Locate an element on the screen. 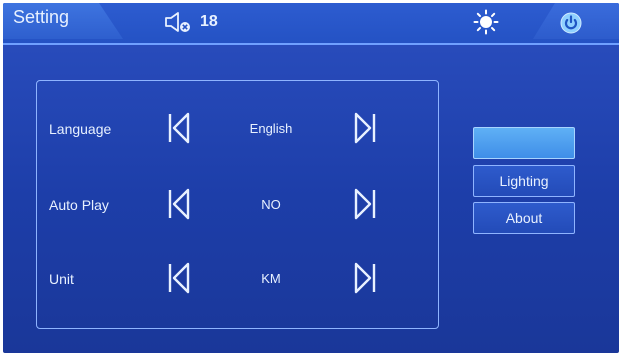 This screenshot has width=622, height=356. unit-prev-button is located at coordinates (179, 278).